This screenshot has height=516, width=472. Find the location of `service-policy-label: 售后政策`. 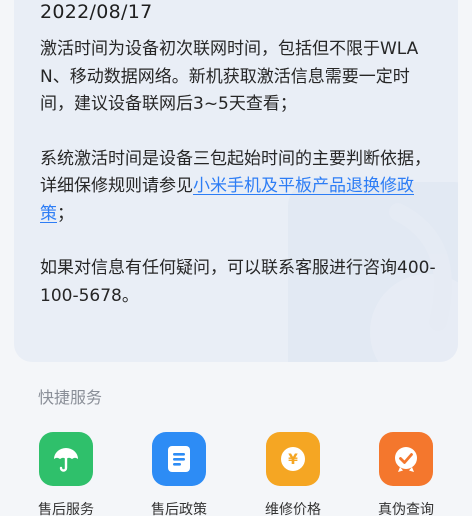

service-policy-label: 售后政策 is located at coordinates (179, 509).